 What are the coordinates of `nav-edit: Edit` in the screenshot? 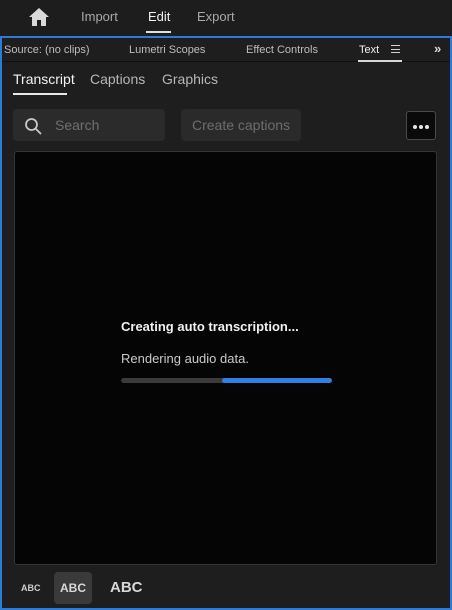 It's located at (159, 16).